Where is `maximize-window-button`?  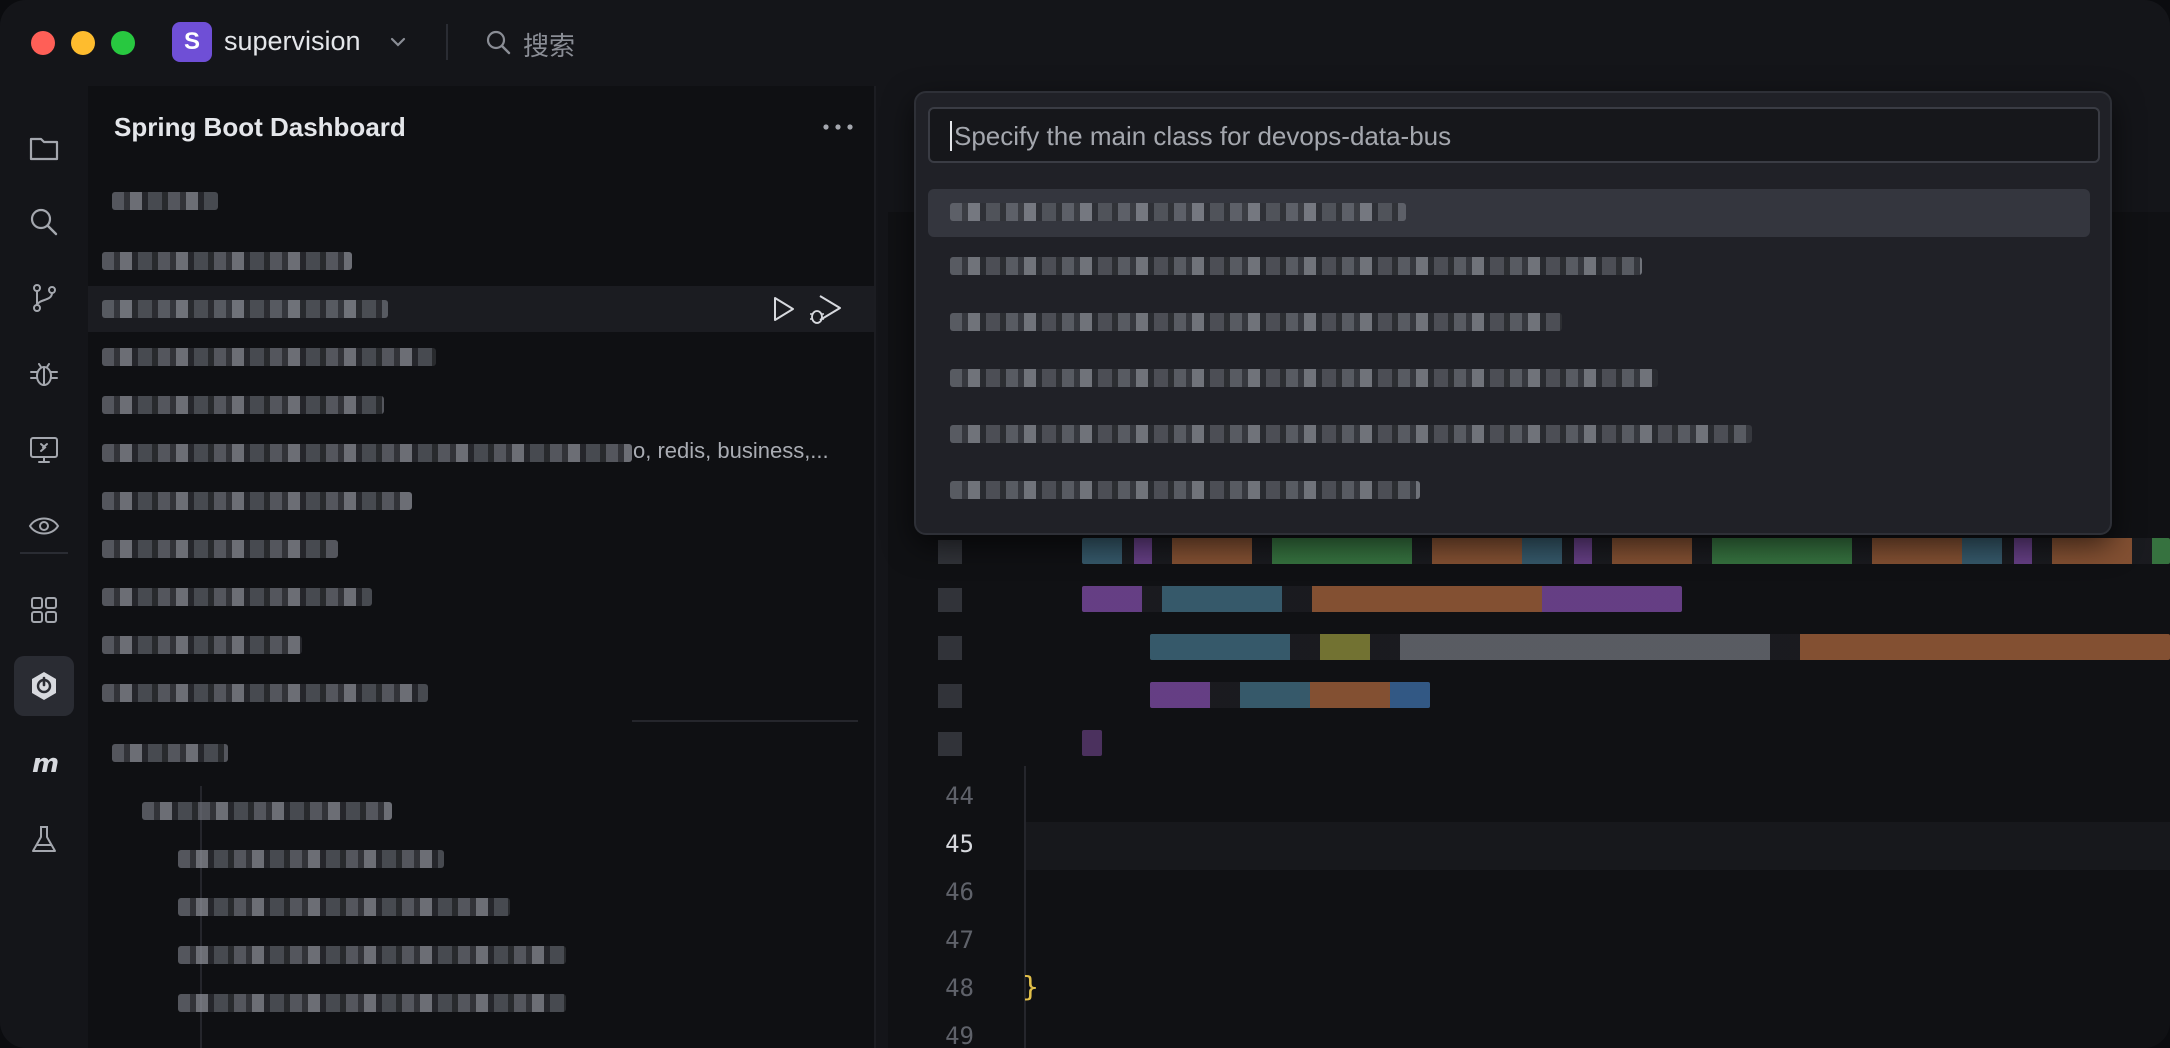 maximize-window-button is located at coordinates (123, 43).